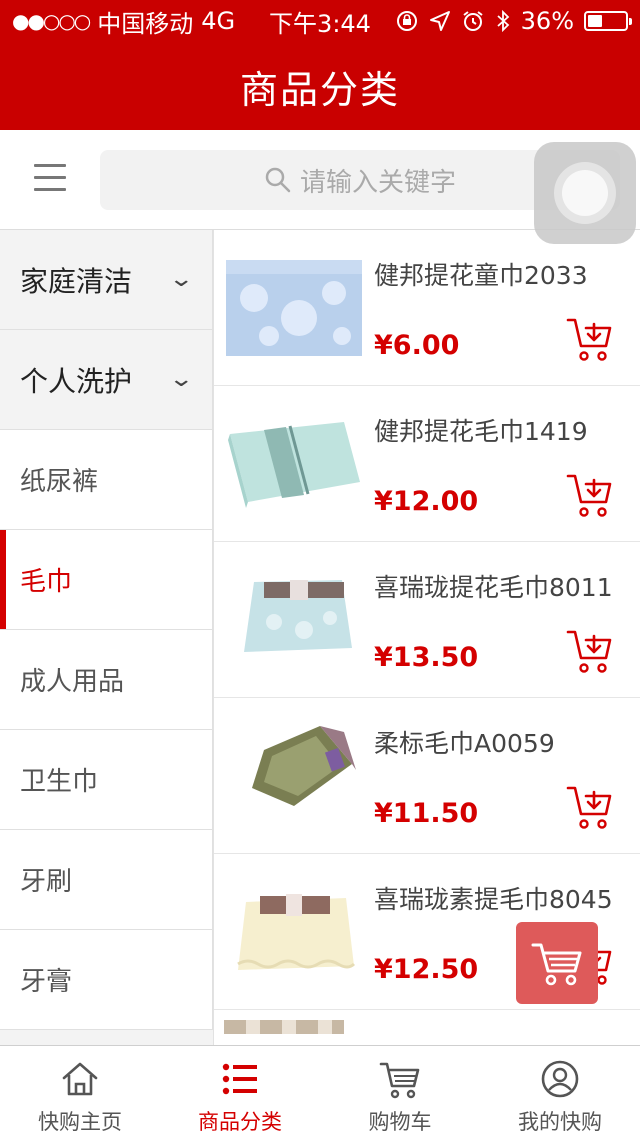 This screenshot has width=640, height=1140. What do you see at coordinates (51, 21) in the screenshot?
I see `signal-dots-icon: ●●○○○` at bounding box center [51, 21].